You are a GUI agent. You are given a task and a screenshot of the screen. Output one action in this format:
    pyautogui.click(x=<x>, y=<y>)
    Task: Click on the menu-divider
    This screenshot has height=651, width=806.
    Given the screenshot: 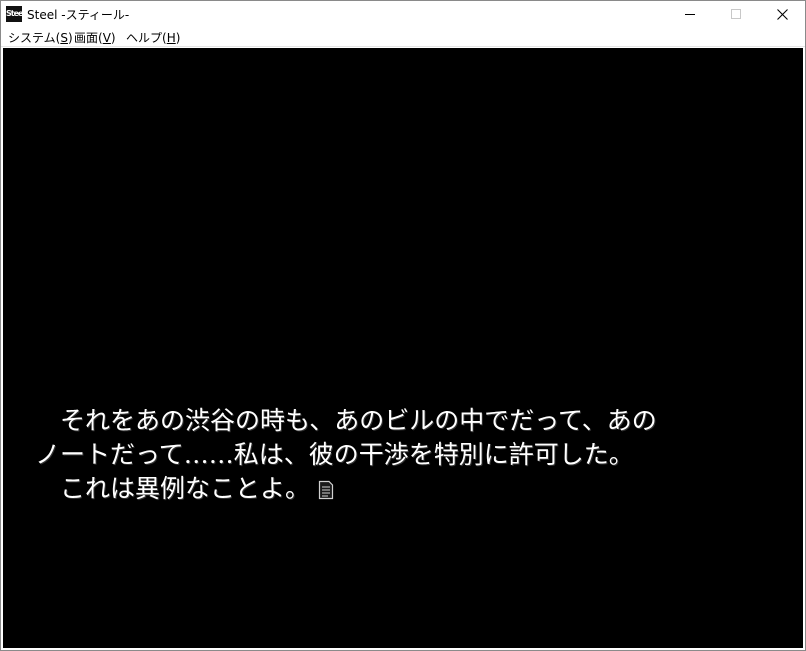 What is the action you would take?
    pyautogui.click(x=403, y=46)
    